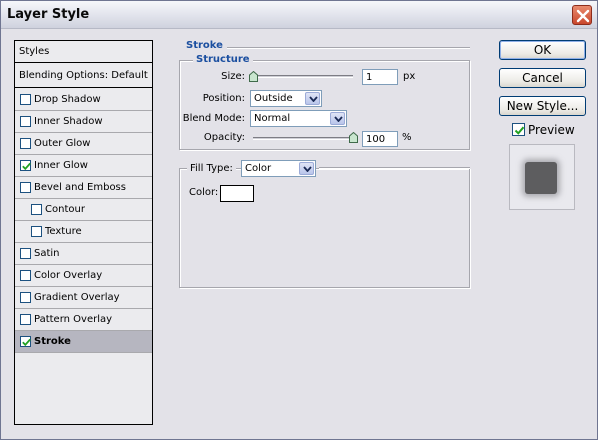 The width and height of the screenshot is (598, 440). What do you see at coordinates (223, 98) in the screenshot?
I see `position-label: Position:` at bounding box center [223, 98].